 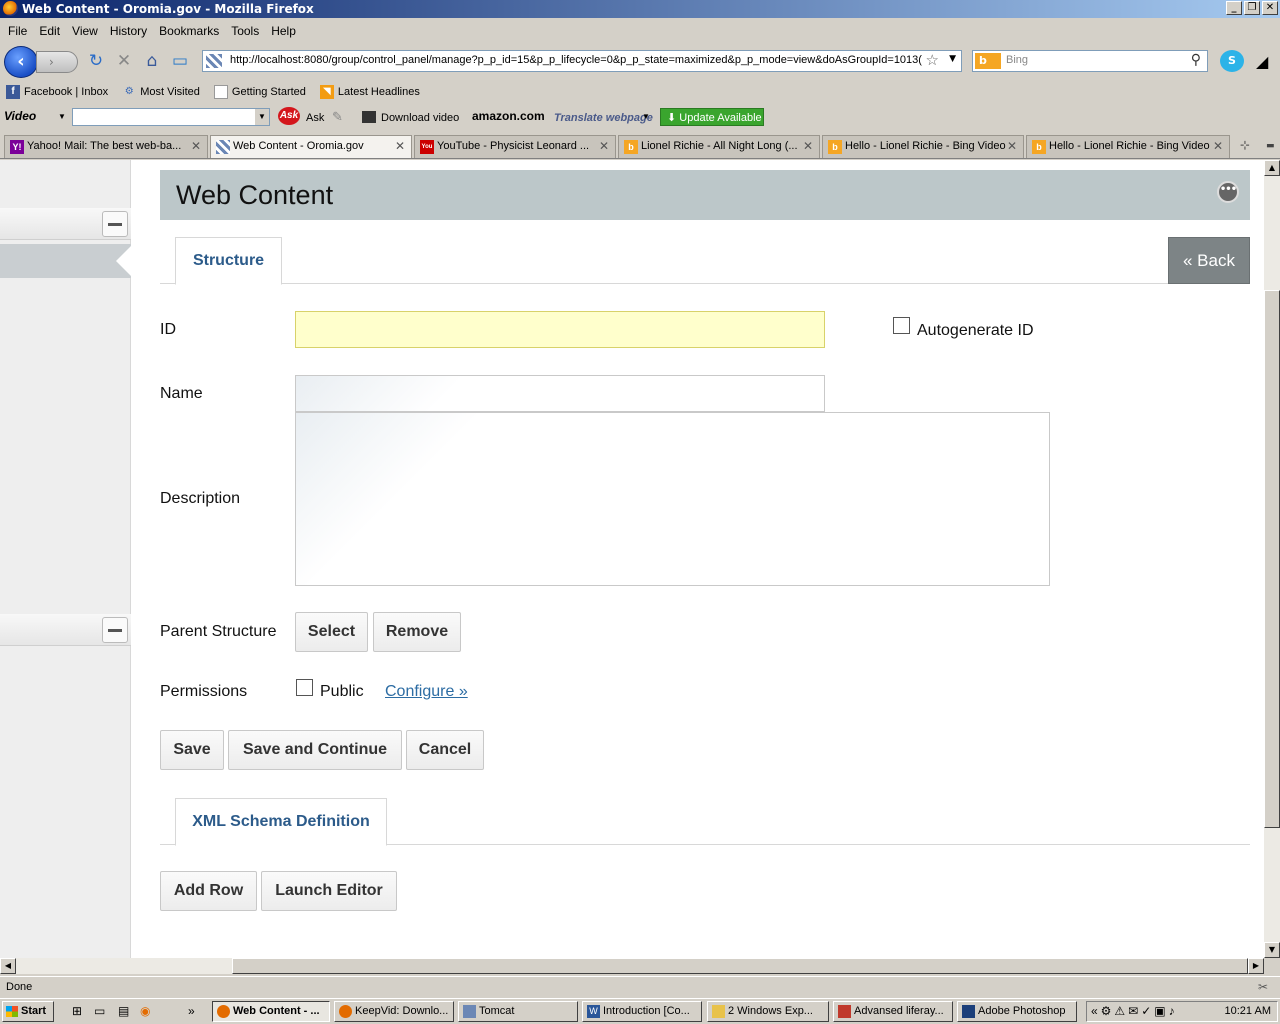 I want to click on tab-yahoo-mail: Y! Yahoo! Mail: The best web-ba... ✕, so click(x=106, y=146).